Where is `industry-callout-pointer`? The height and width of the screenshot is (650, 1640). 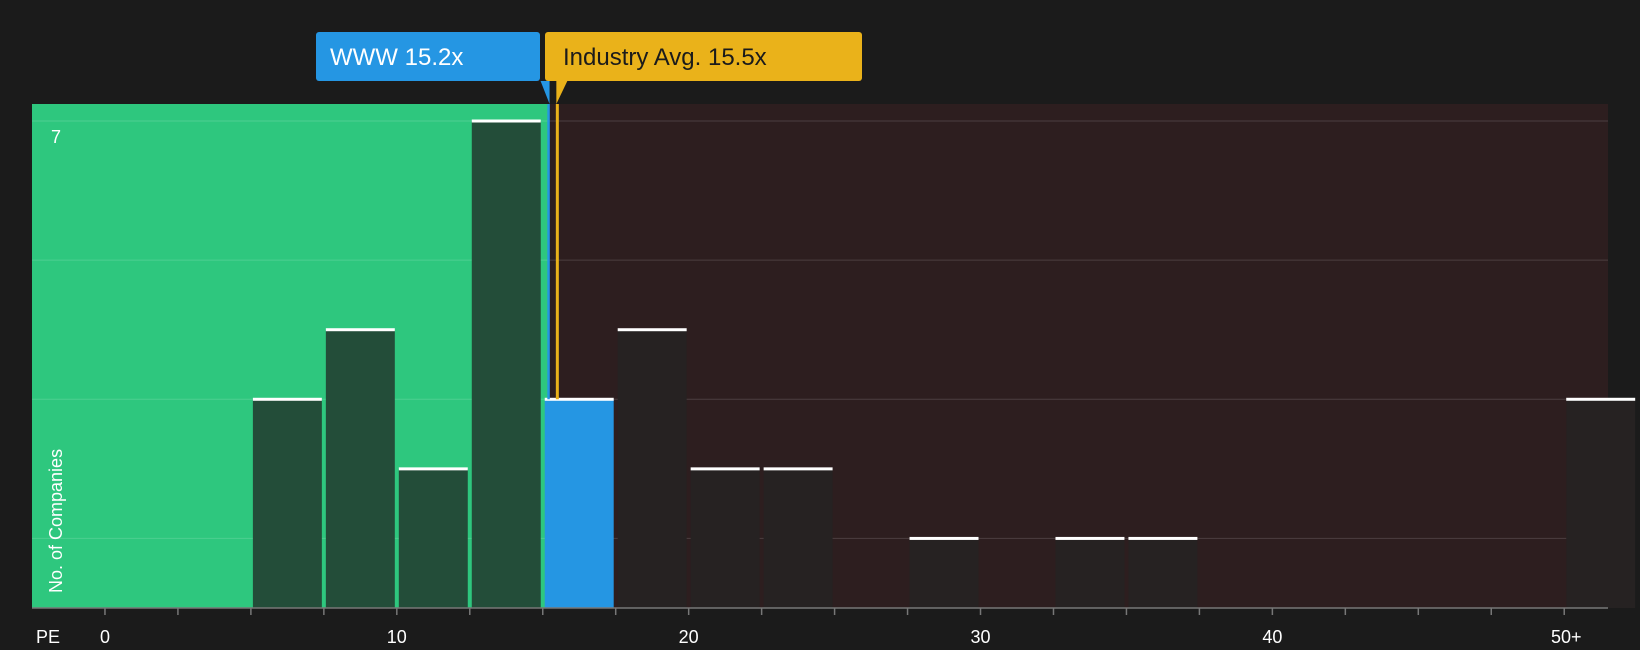
industry-callout-pointer is located at coordinates (562, 92).